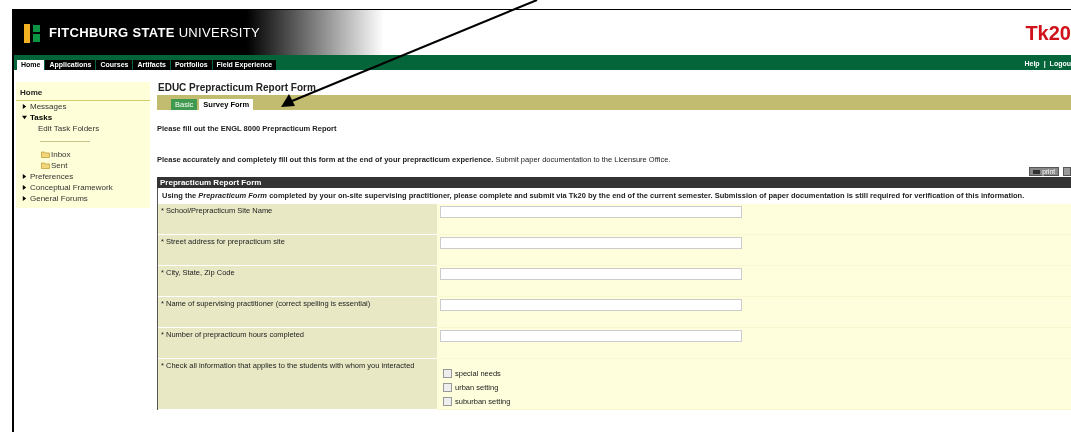 This screenshot has height=432, width=1071. What do you see at coordinates (1037, 171) in the screenshot?
I see `printer-icon` at bounding box center [1037, 171].